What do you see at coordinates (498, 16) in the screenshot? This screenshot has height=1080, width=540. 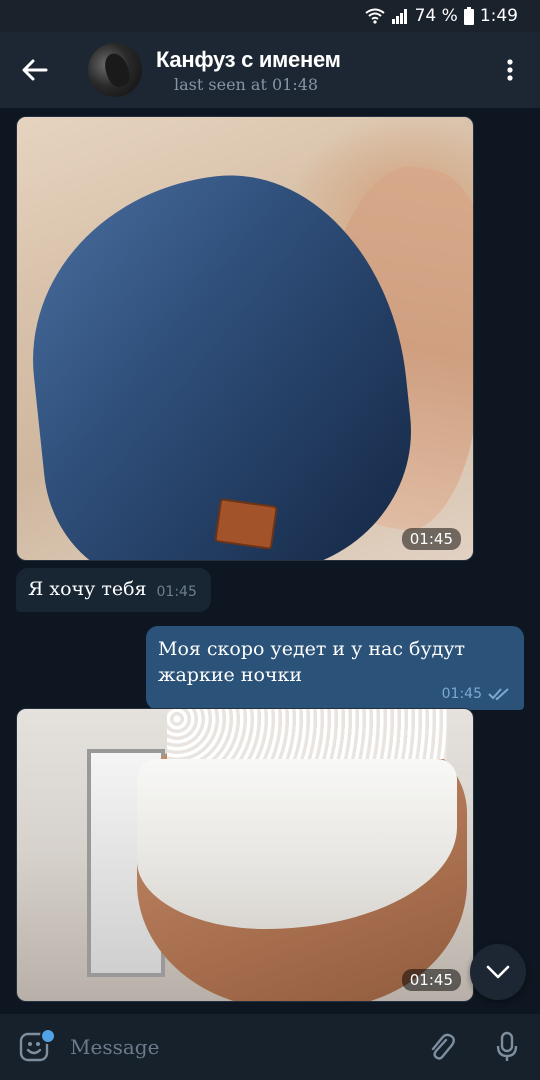 I see `clock: 1:49` at bounding box center [498, 16].